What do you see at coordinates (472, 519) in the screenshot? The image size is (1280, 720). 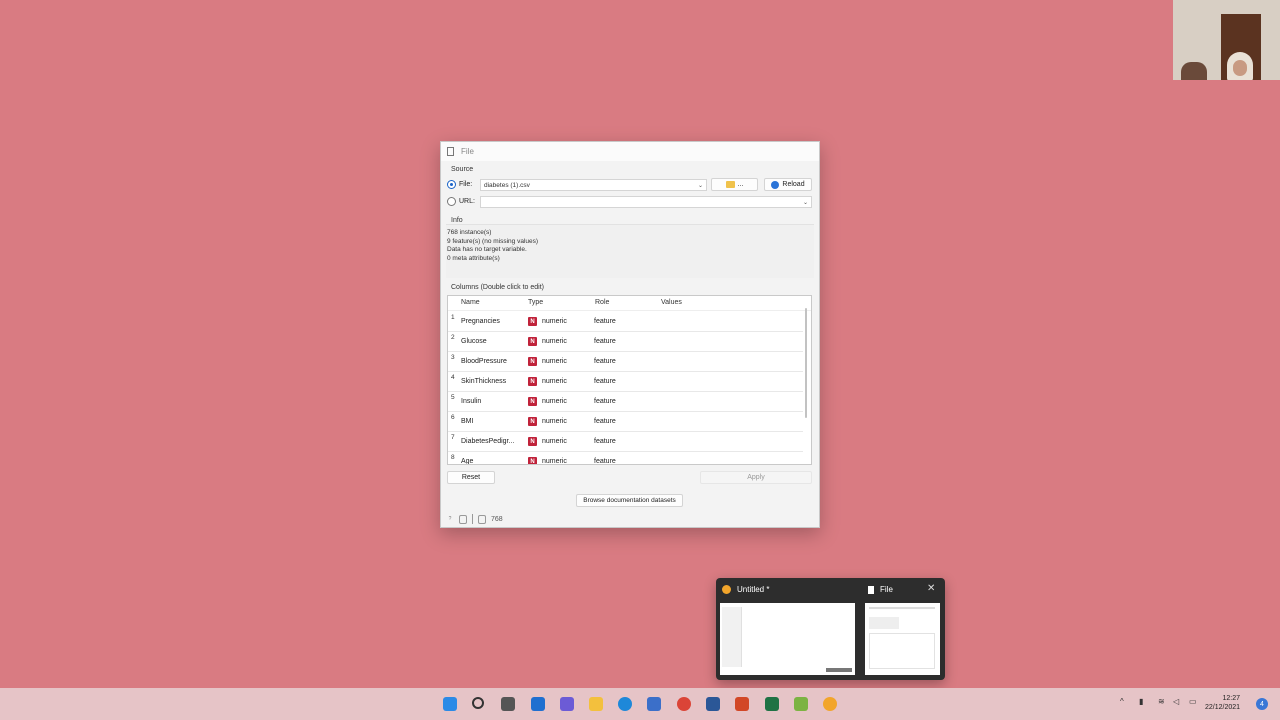 I see `status-divider` at bounding box center [472, 519].